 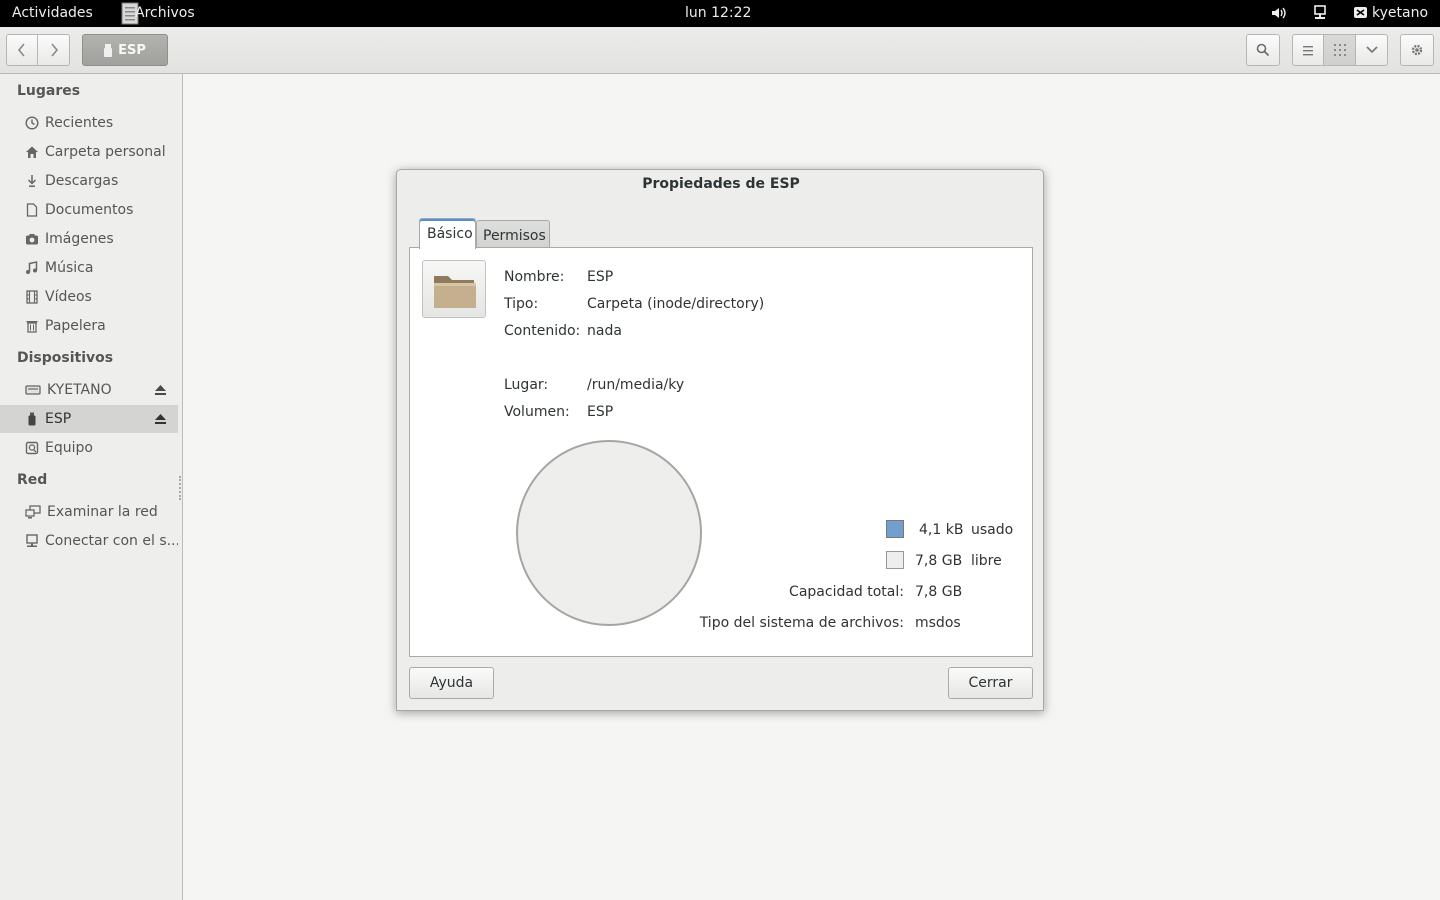 What do you see at coordinates (58, 419) in the screenshot?
I see `sidebar-item-label: ESP` at bounding box center [58, 419].